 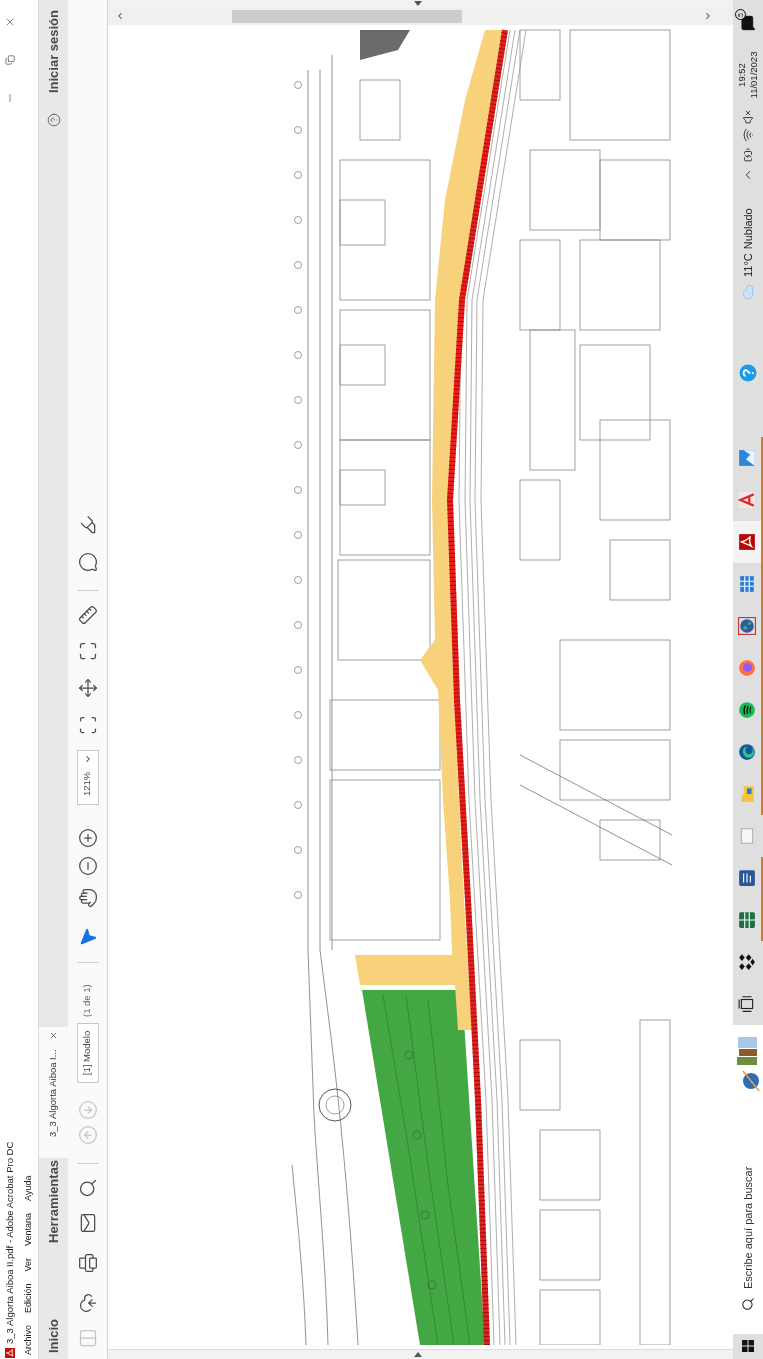 What do you see at coordinates (87, 725) in the screenshot?
I see `scan-frame-icon` at bounding box center [87, 725].